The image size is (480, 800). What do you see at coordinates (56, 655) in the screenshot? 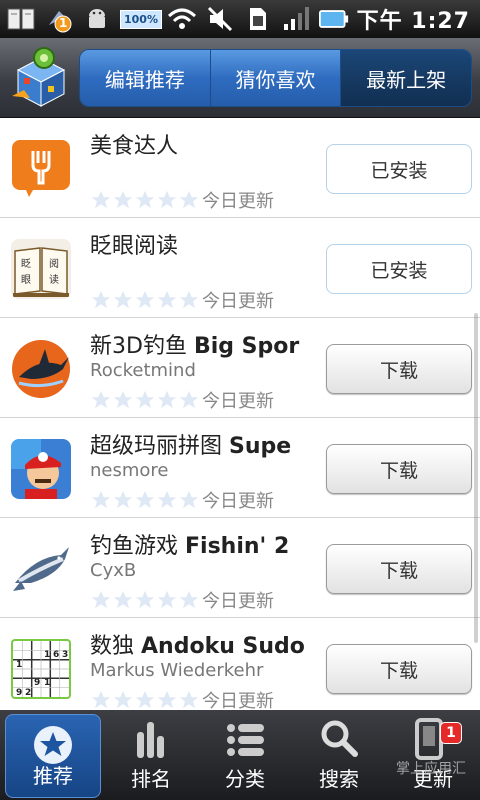
I see `sudoku-digit: 6` at bounding box center [56, 655].